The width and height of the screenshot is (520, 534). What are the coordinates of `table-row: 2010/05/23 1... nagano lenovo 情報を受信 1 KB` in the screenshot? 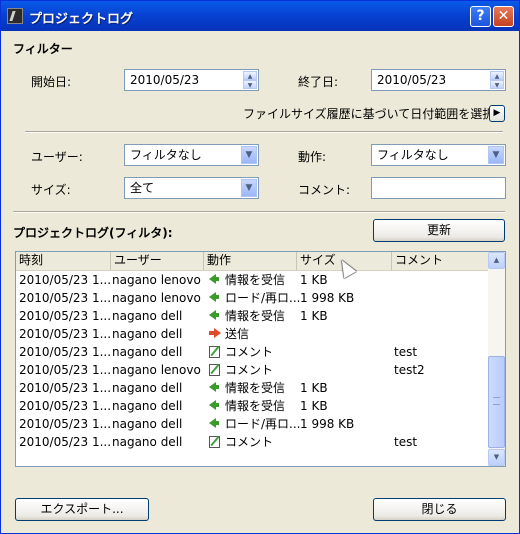 It's located at (252, 280).